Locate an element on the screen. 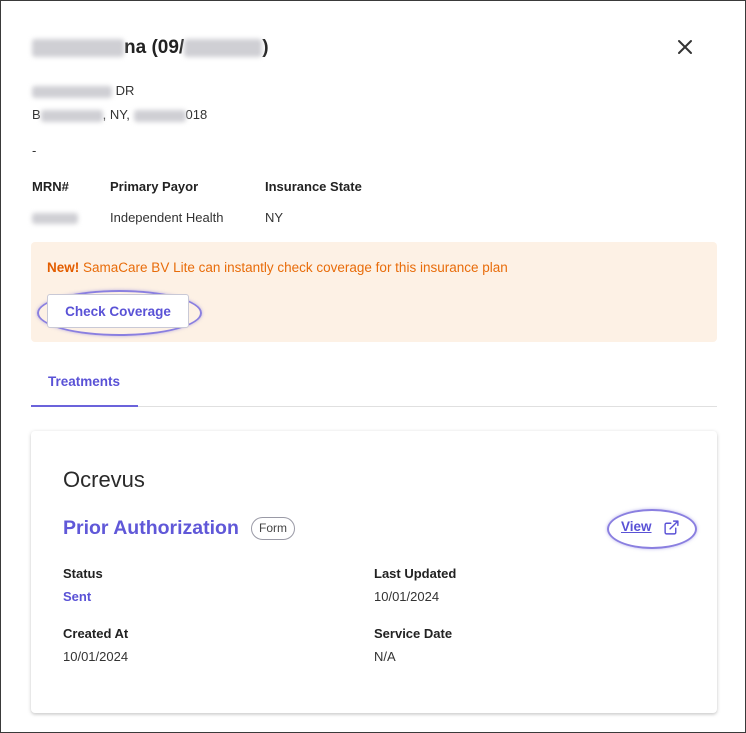  redacted-city is located at coordinates (71, 115).